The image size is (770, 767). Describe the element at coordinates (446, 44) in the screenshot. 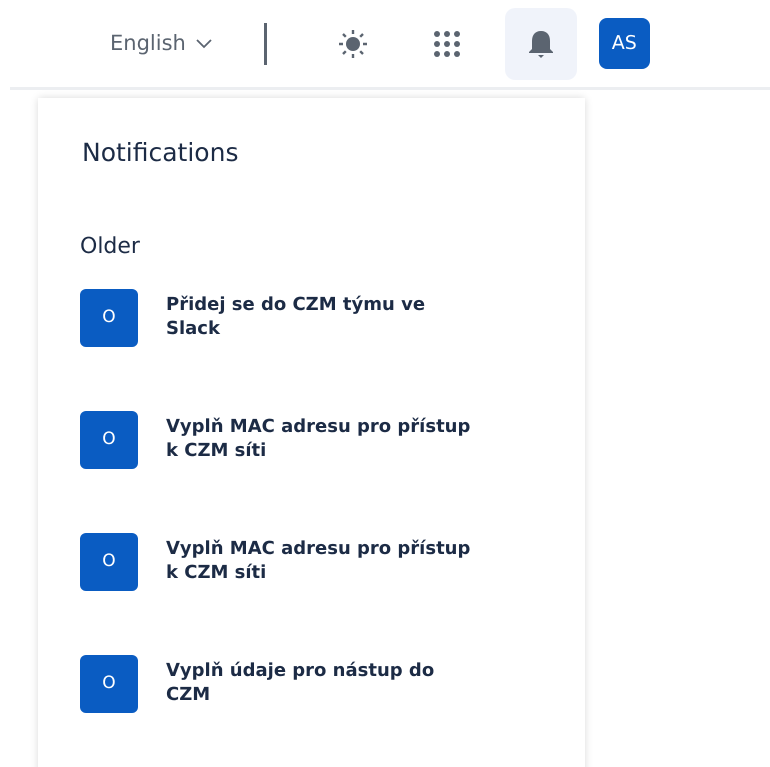

I see `grid-icon` at that location.